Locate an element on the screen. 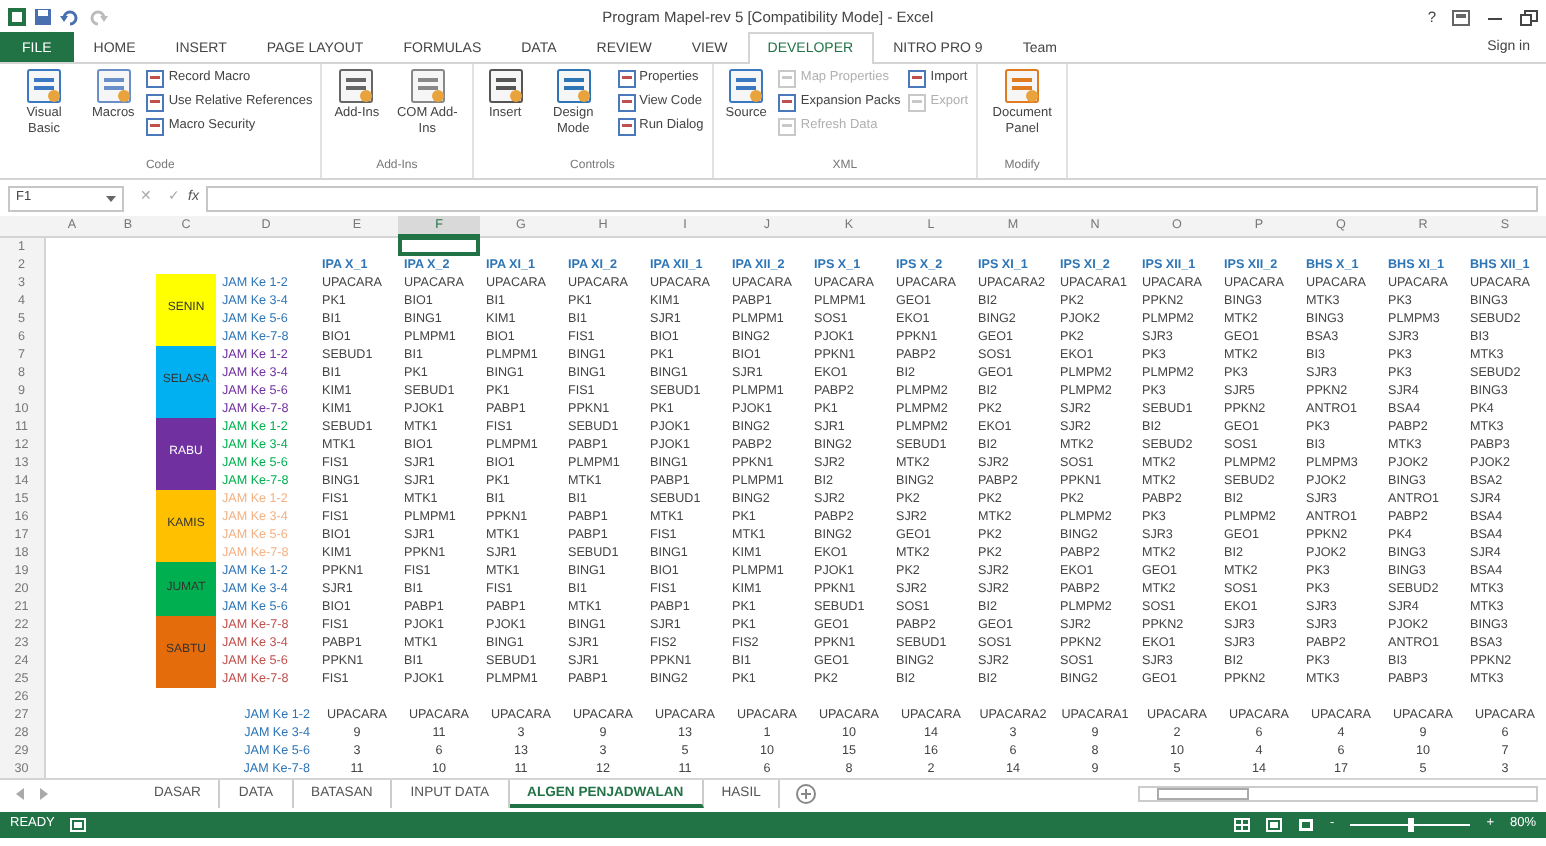 The width and height of the screenshot is (1546, 846). restore-icon is located at coordinates (1529, 17).